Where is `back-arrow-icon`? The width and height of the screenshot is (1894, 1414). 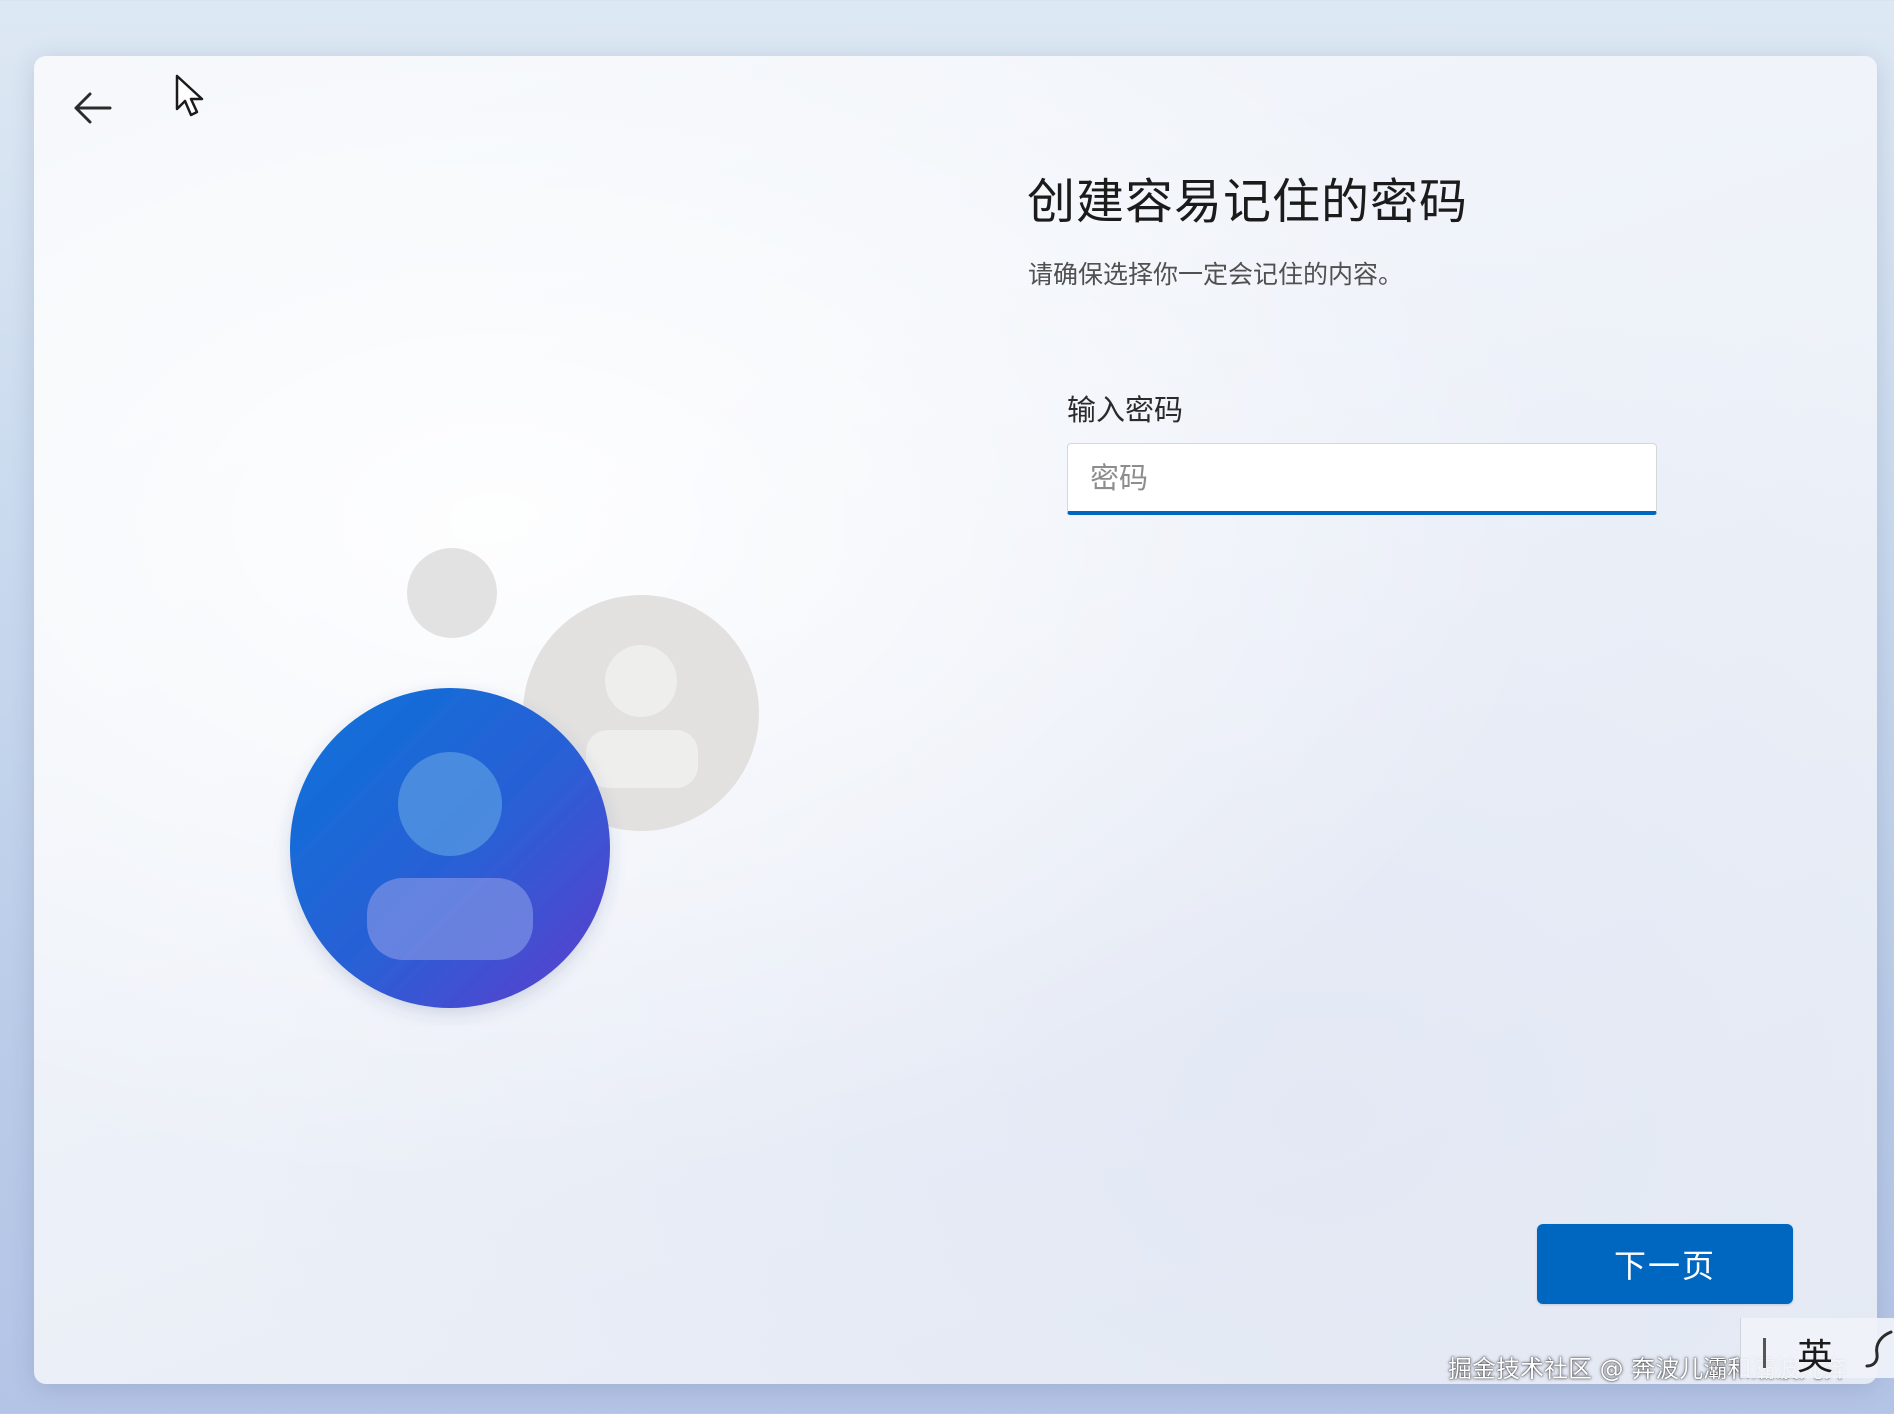 back-arrow-icon is located at coordinates (93, 108).